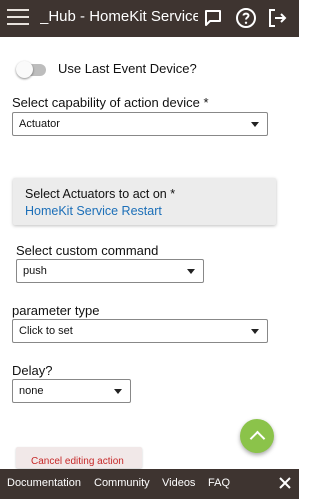  What do you see at coordinates (77, 461) in the screenshot?
I see `cancel-editing-label: Cancel editing action` at bounding box center [77, 461].